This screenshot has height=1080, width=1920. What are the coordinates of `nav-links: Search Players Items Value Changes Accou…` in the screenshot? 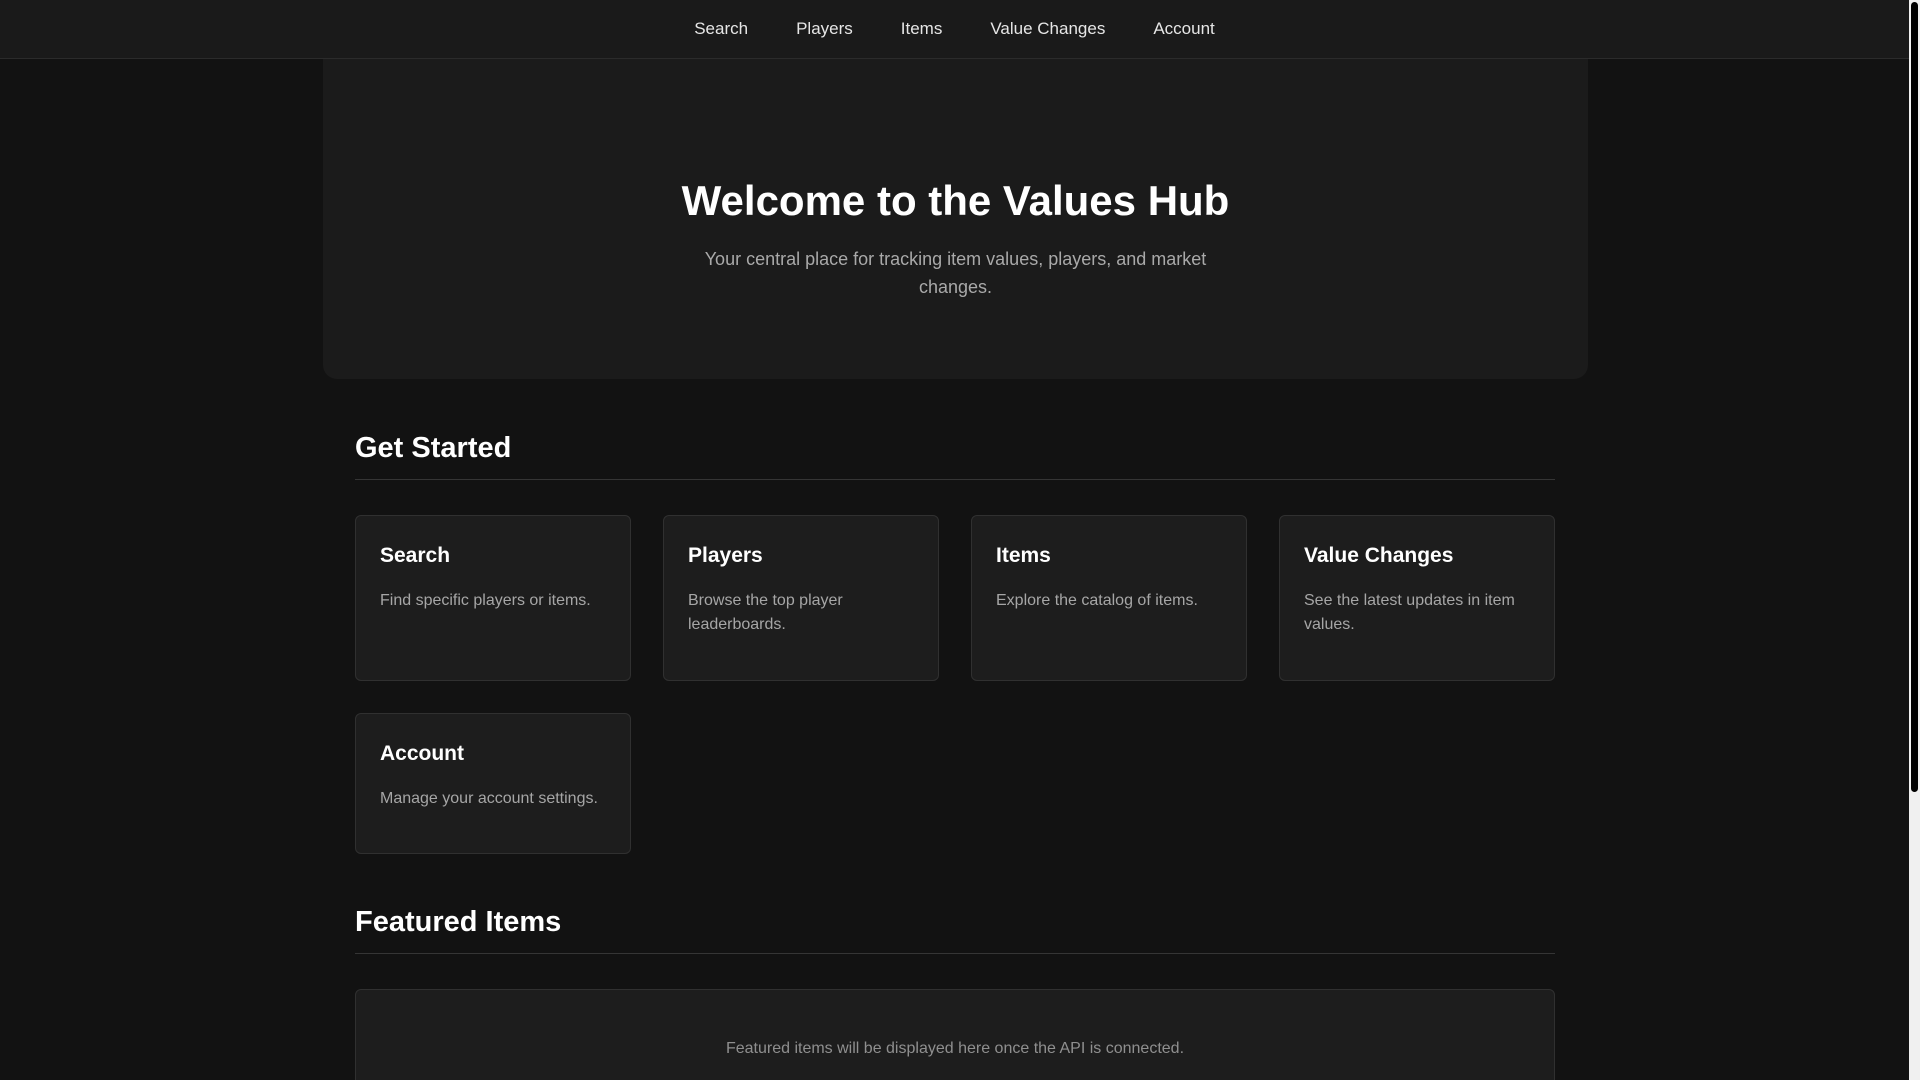 It's located at (954, 29).